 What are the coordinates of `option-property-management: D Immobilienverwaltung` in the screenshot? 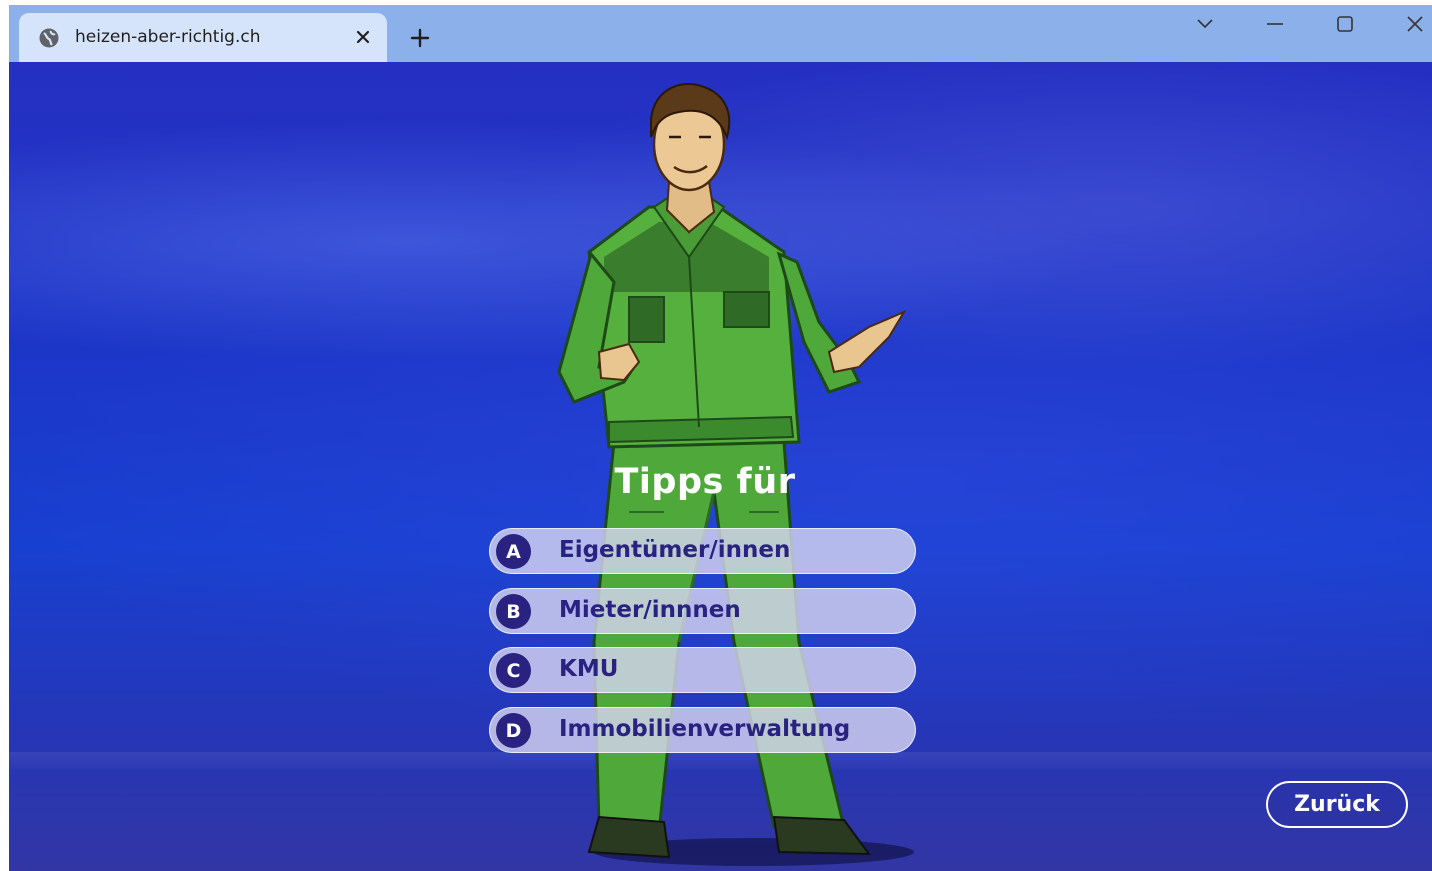 It's located at (702, 730).